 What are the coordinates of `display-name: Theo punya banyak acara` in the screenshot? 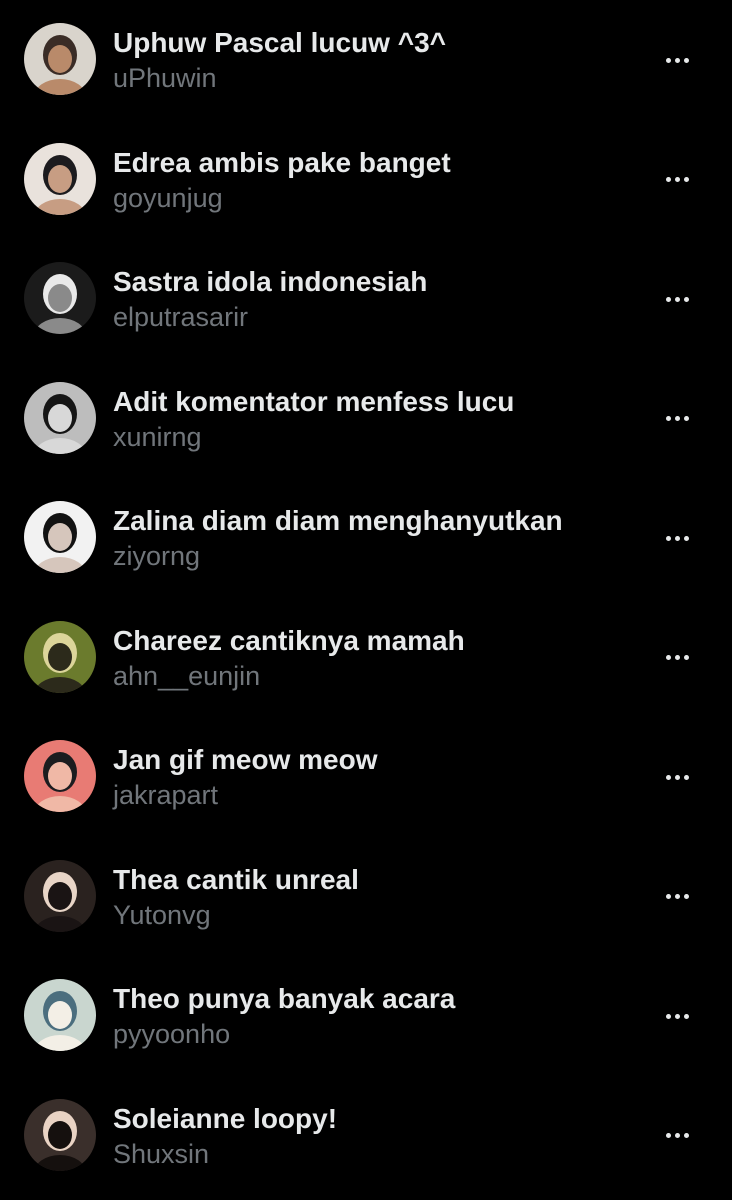 It's located at (284, 999).